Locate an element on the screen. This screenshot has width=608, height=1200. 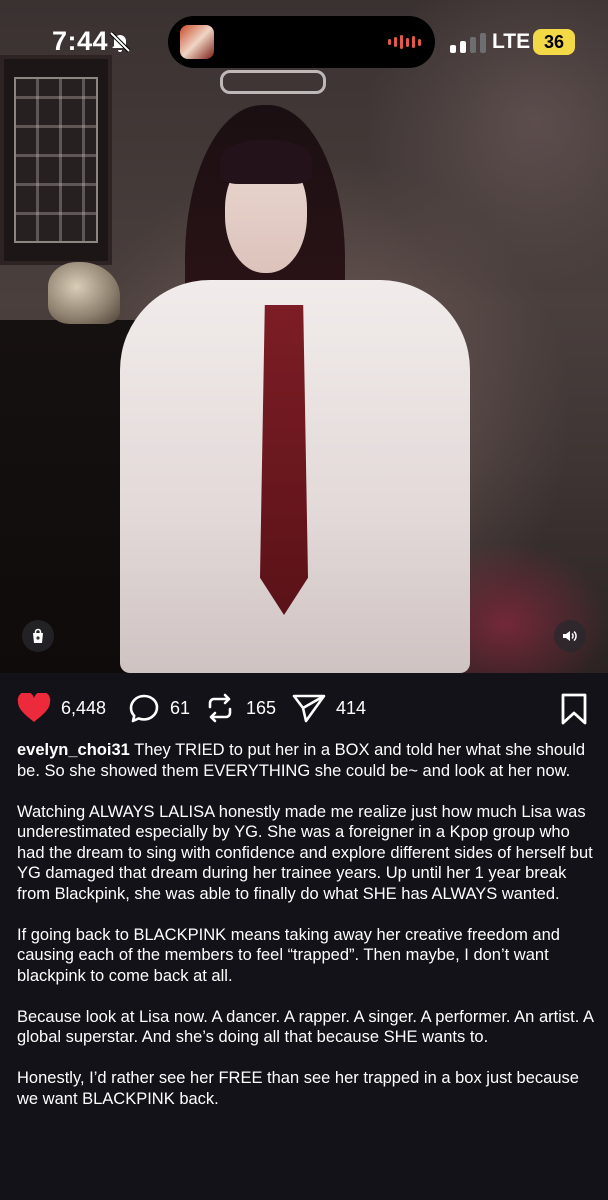
heart-icon is located at coordinates (34, 708).